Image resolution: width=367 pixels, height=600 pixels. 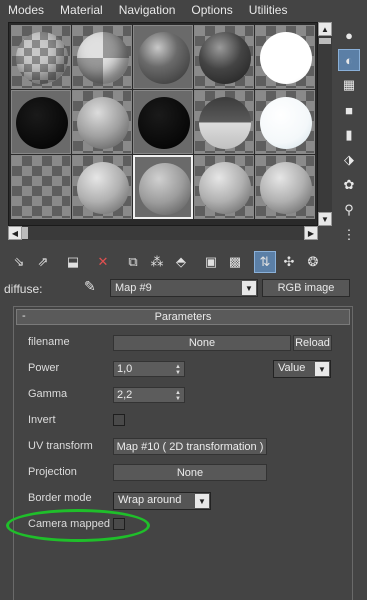 I want to click on menu-options: Options, so click(x=211, y=10).